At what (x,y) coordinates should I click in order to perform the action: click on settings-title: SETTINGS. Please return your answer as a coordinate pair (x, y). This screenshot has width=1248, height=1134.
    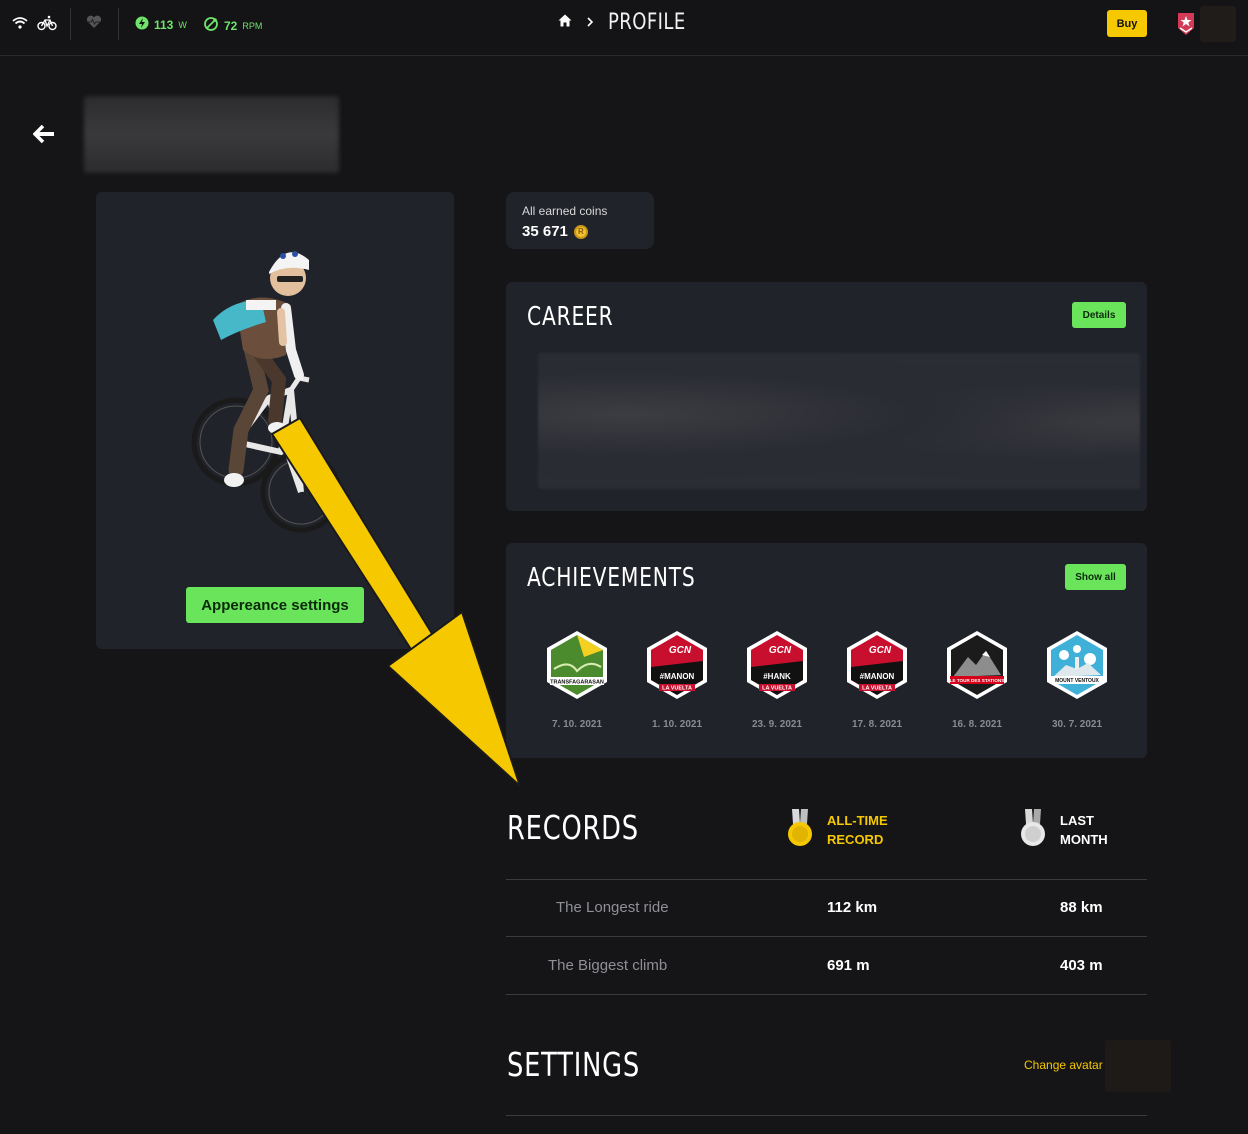
    Looking at the image, I should click on (573, 1064).